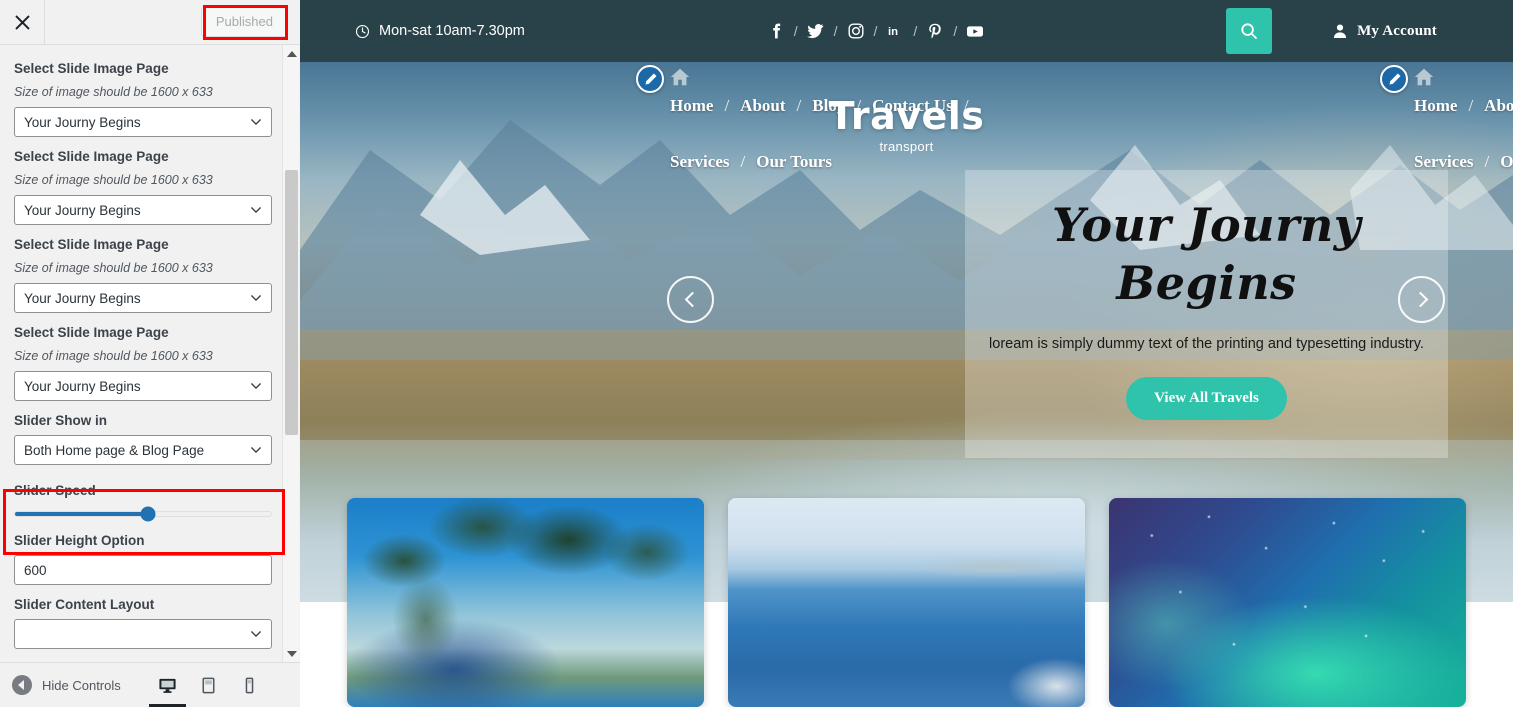 The width and height of the screenshot is (1513, 707). I want to click on slider-next-button, so click(1421, 299).